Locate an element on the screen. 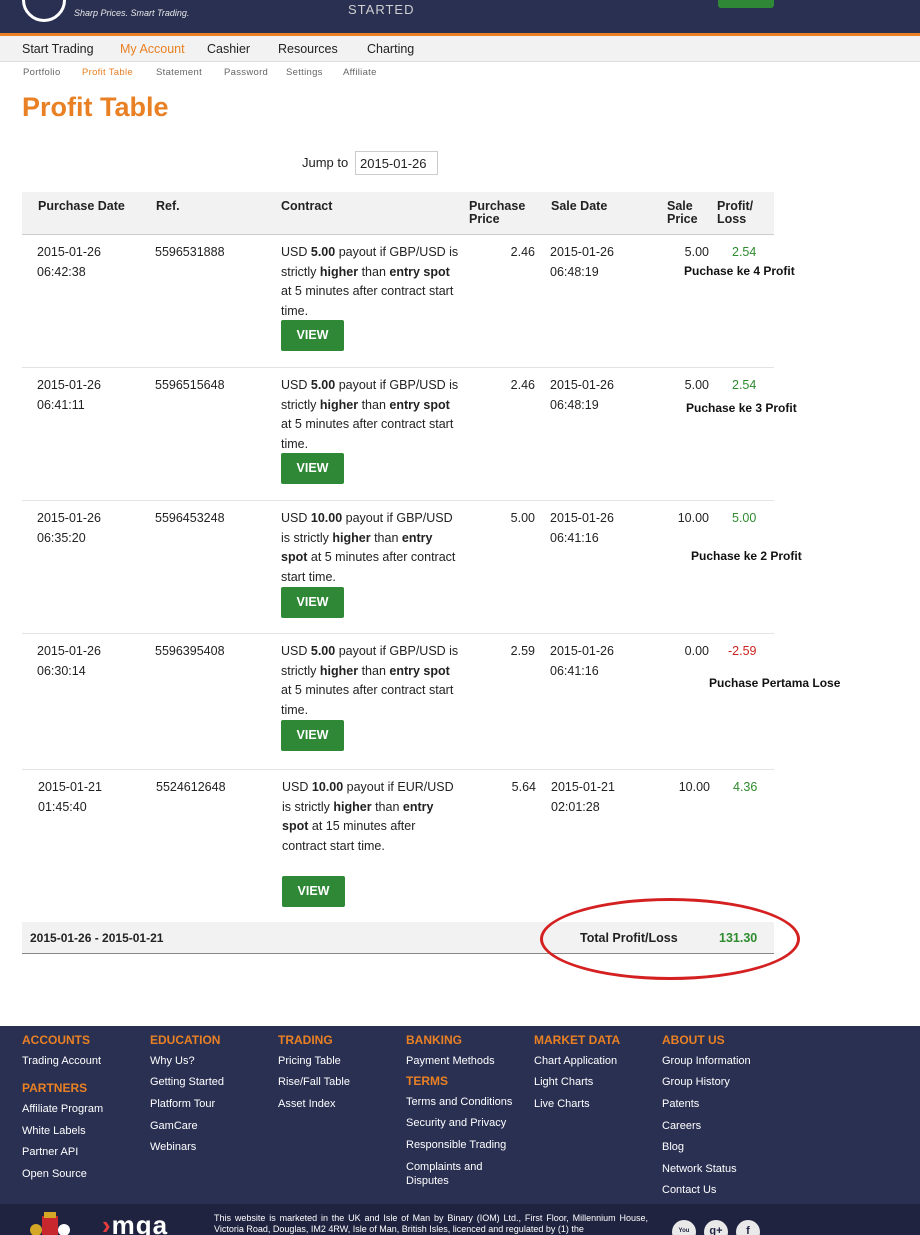 The width and height of the screenshot is (920, 1235). annotation-note: Puchase ke 3 Profit is located at coordinates (741, 408).